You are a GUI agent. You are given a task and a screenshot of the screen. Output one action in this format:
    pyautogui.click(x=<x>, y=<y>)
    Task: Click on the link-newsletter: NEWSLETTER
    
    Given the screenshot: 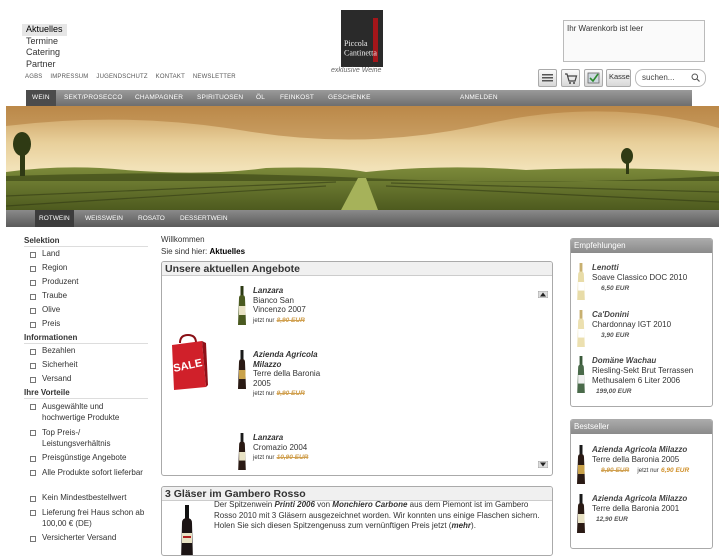 What is the action you would take?
    pyautogui.click(x=214, y=77)
    